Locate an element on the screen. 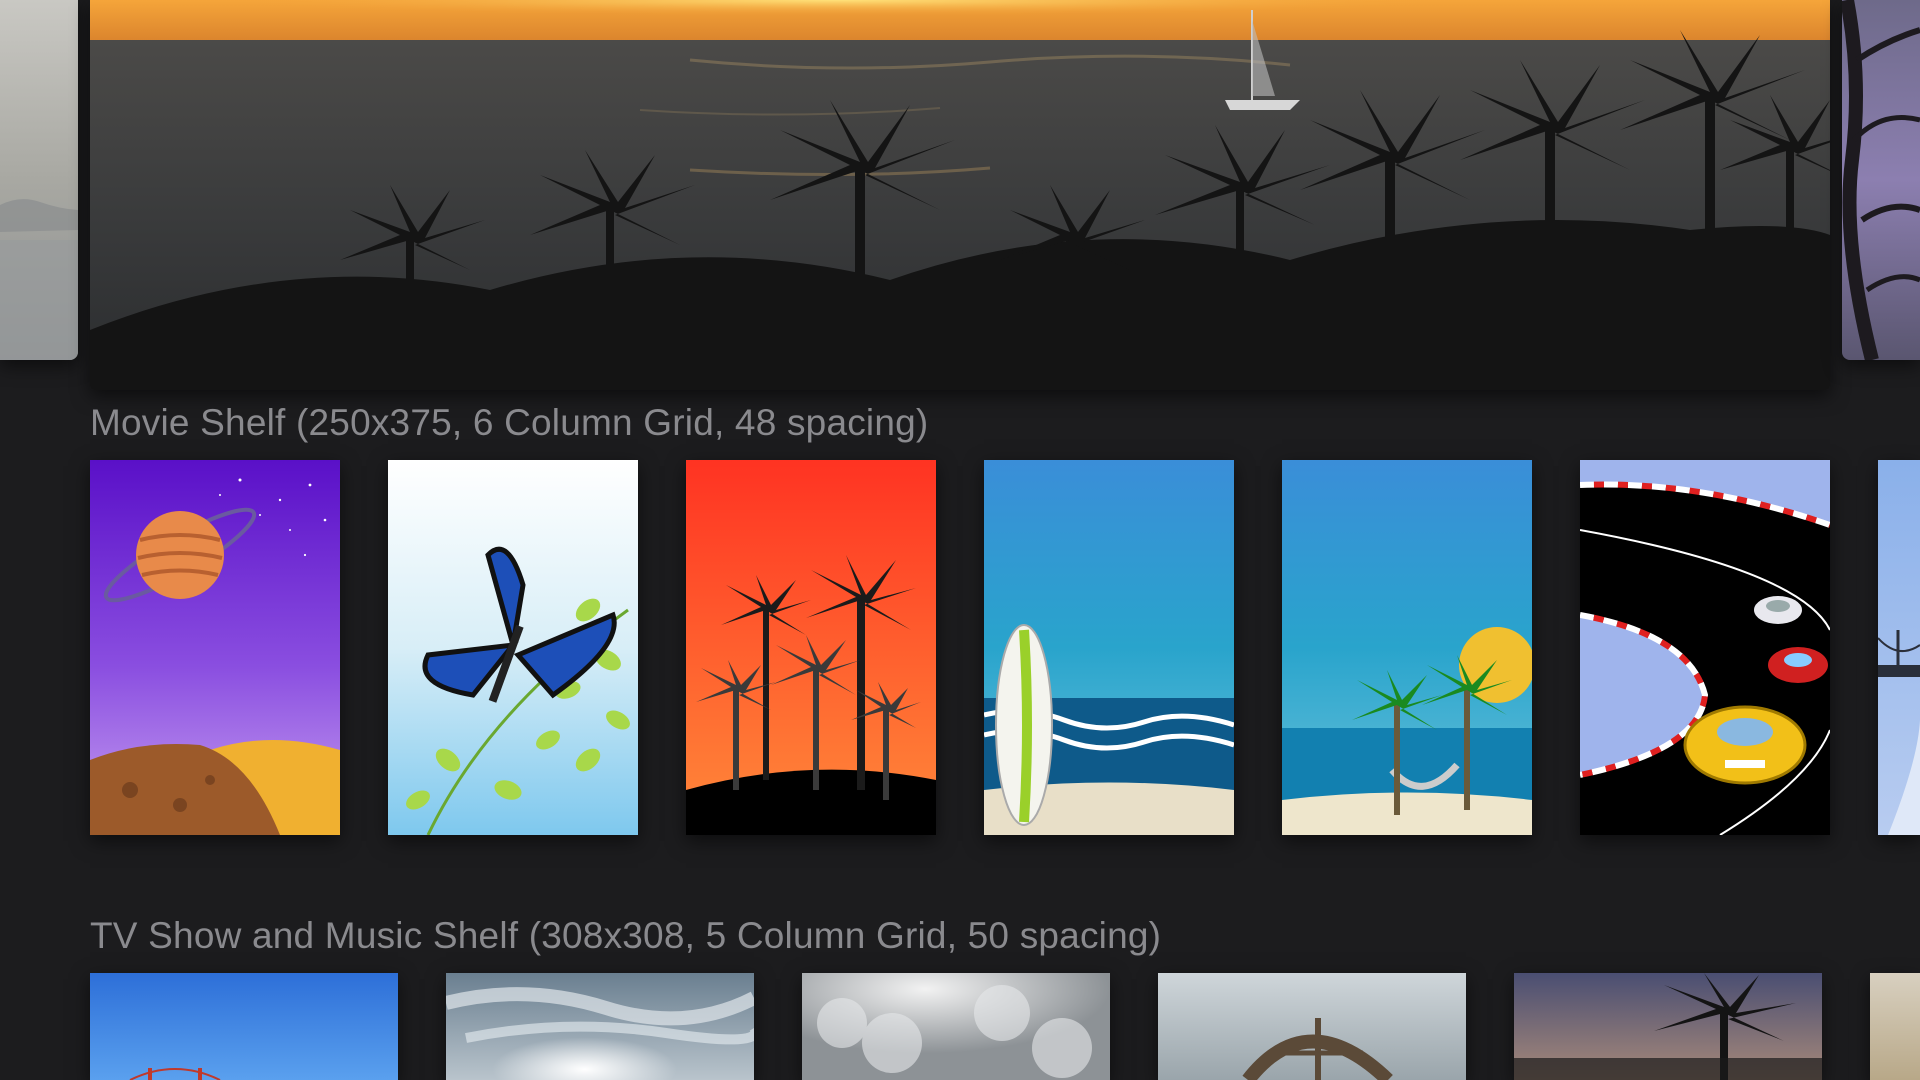 This screenshot has width=1920, height=1080. palm-sunset-poster is located at coordinates (811, 647).